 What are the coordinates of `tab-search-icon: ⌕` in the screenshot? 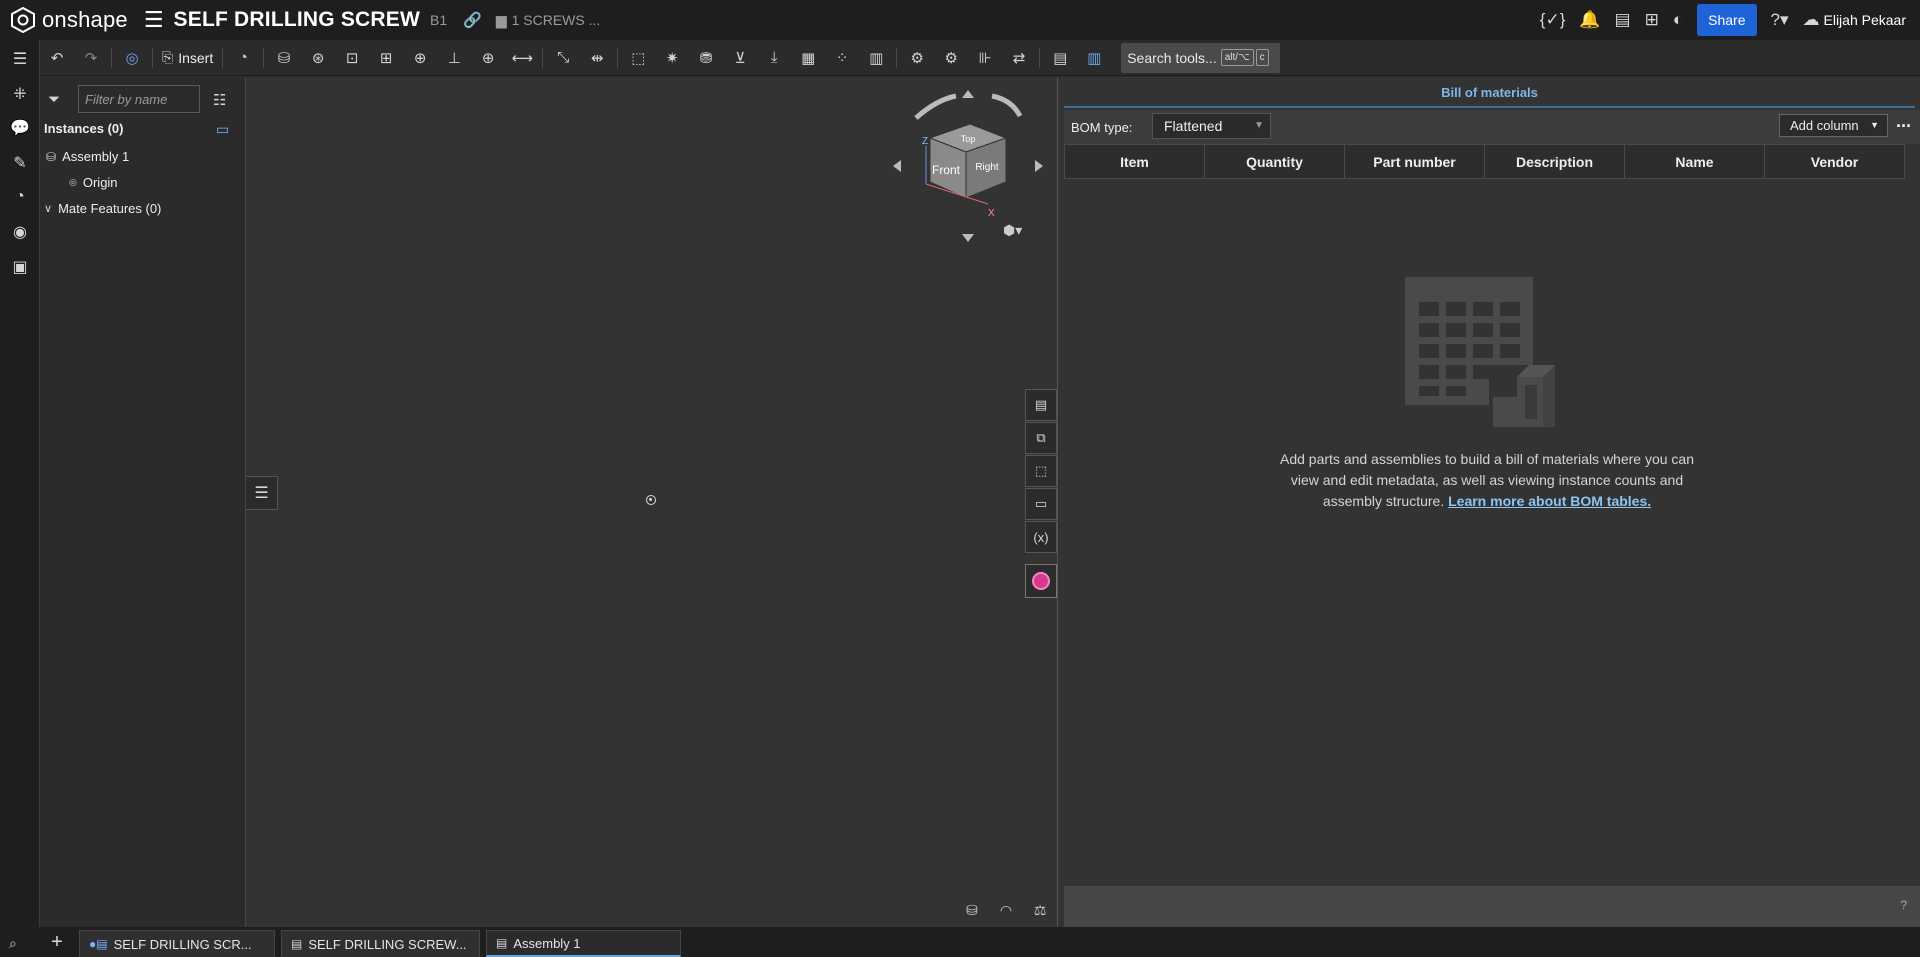 It's located at (13, 943).